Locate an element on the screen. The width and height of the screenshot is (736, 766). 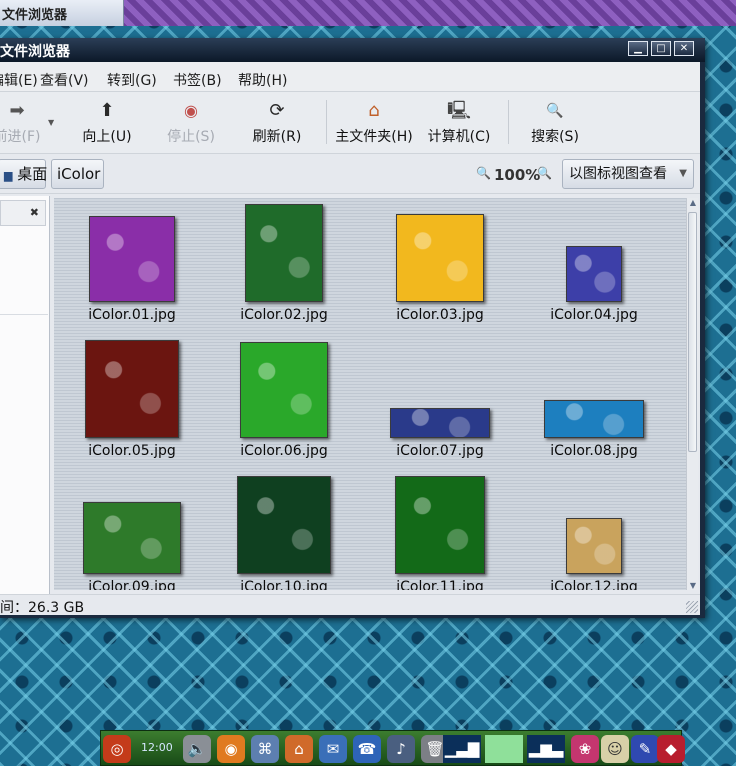
path-button-desktop: ▆ 桌面 is located at coordinates (23, 174).